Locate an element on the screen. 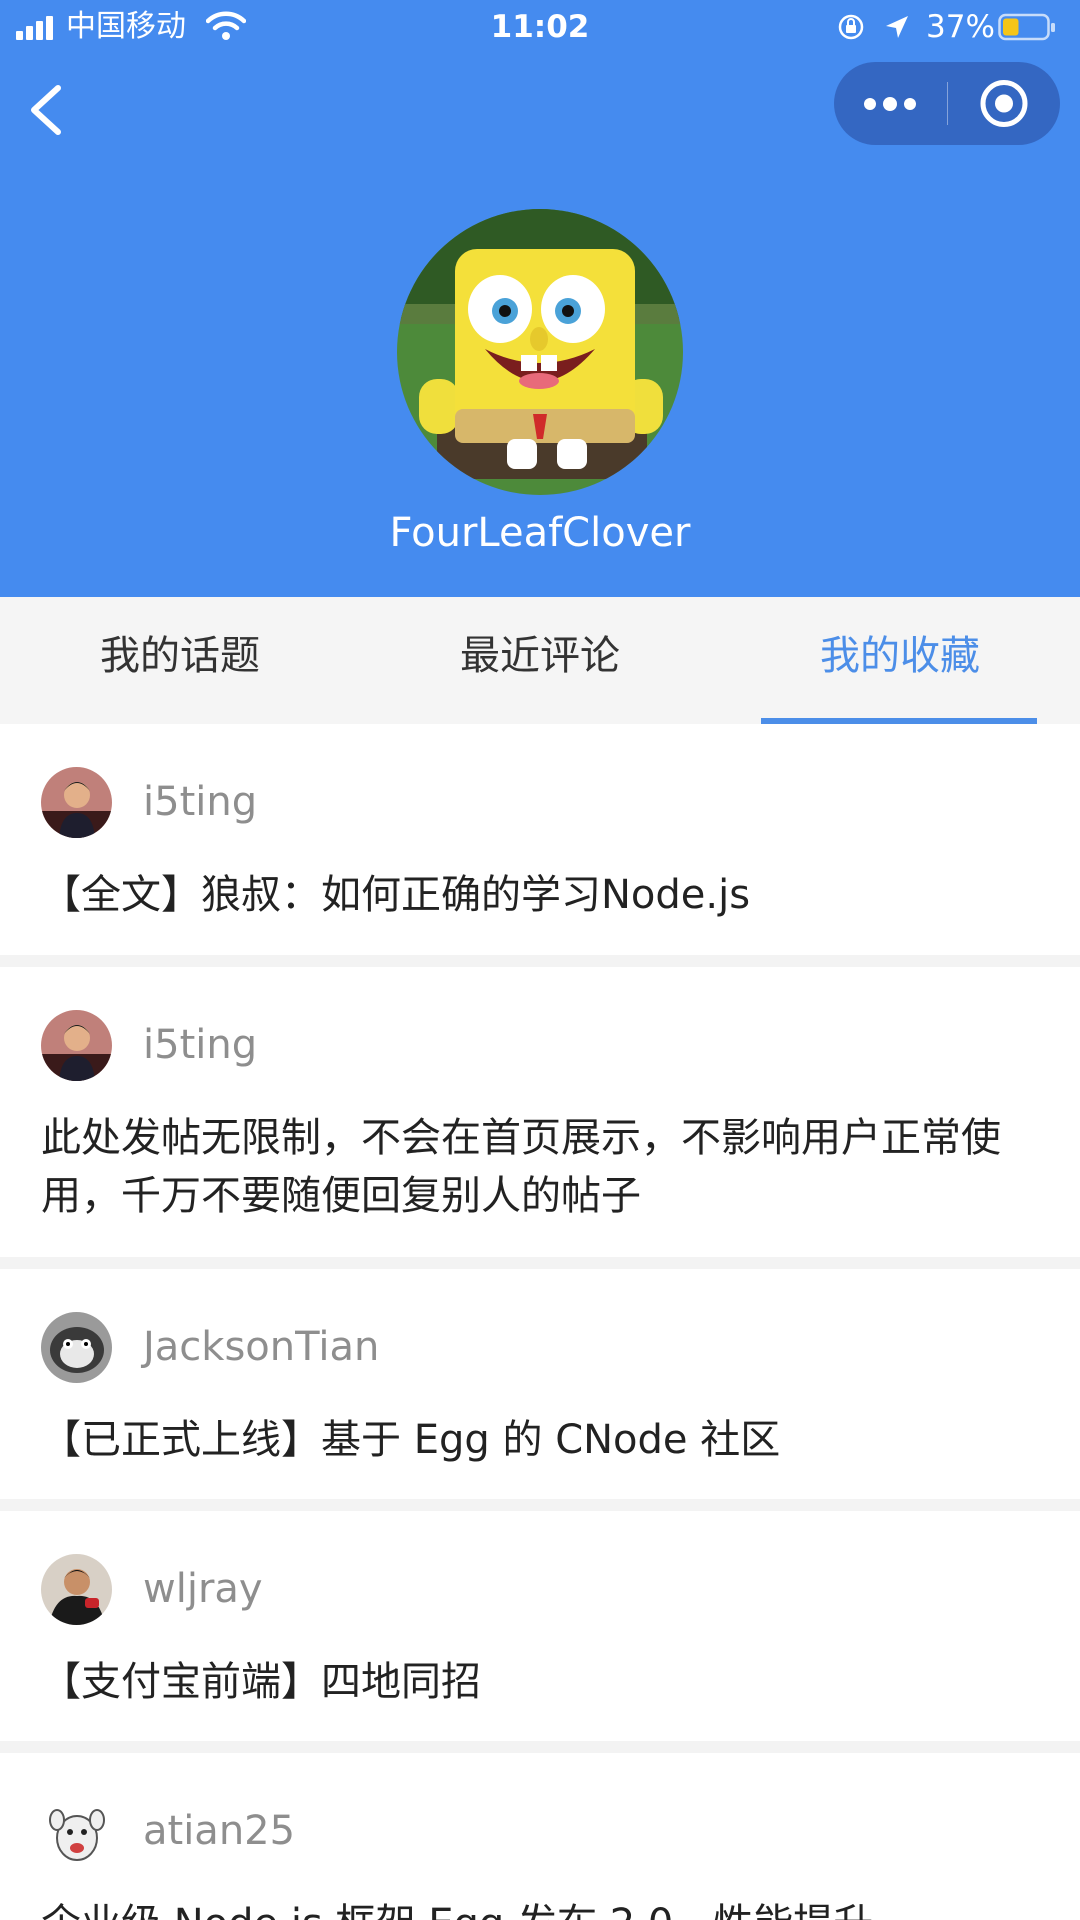  status-time: 11:02 is located at coordinates (540, 27).